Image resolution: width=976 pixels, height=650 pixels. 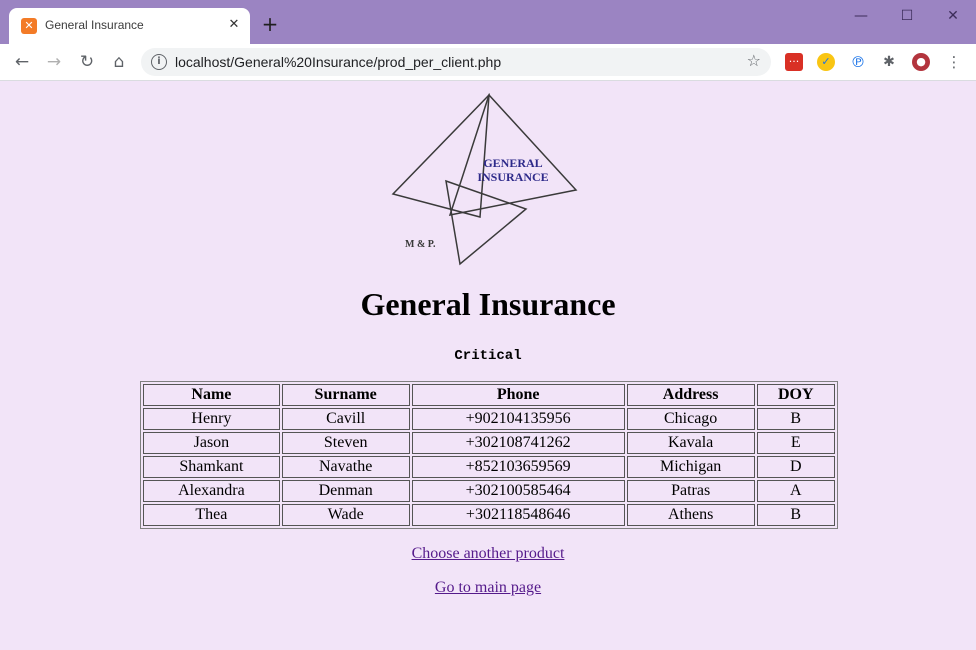 I want to click on cell-surname: Steven, so click(x=345, y=443).